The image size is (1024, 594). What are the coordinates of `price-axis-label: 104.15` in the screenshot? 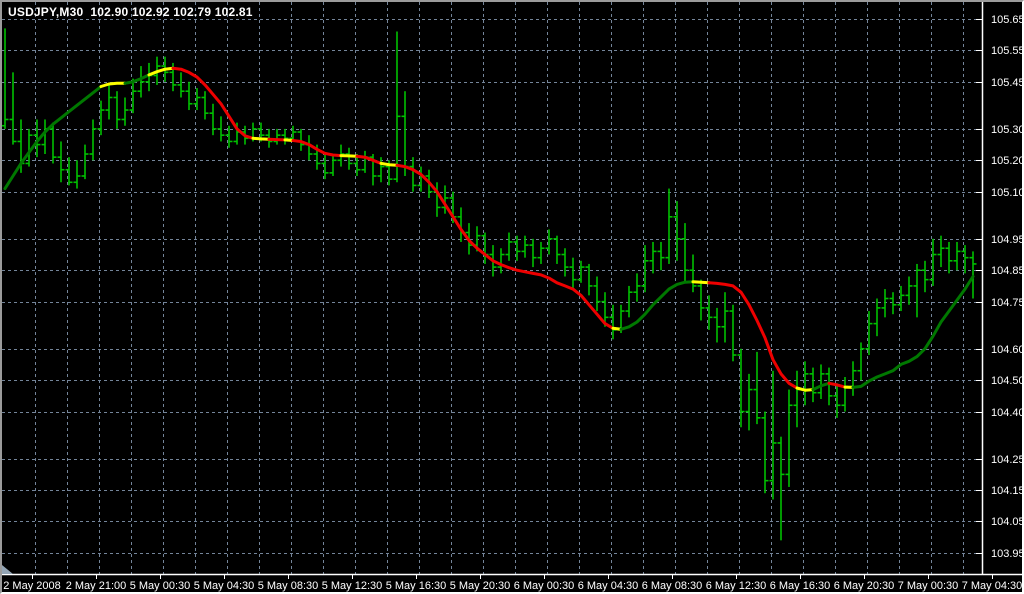 It's located at (1006, 491).